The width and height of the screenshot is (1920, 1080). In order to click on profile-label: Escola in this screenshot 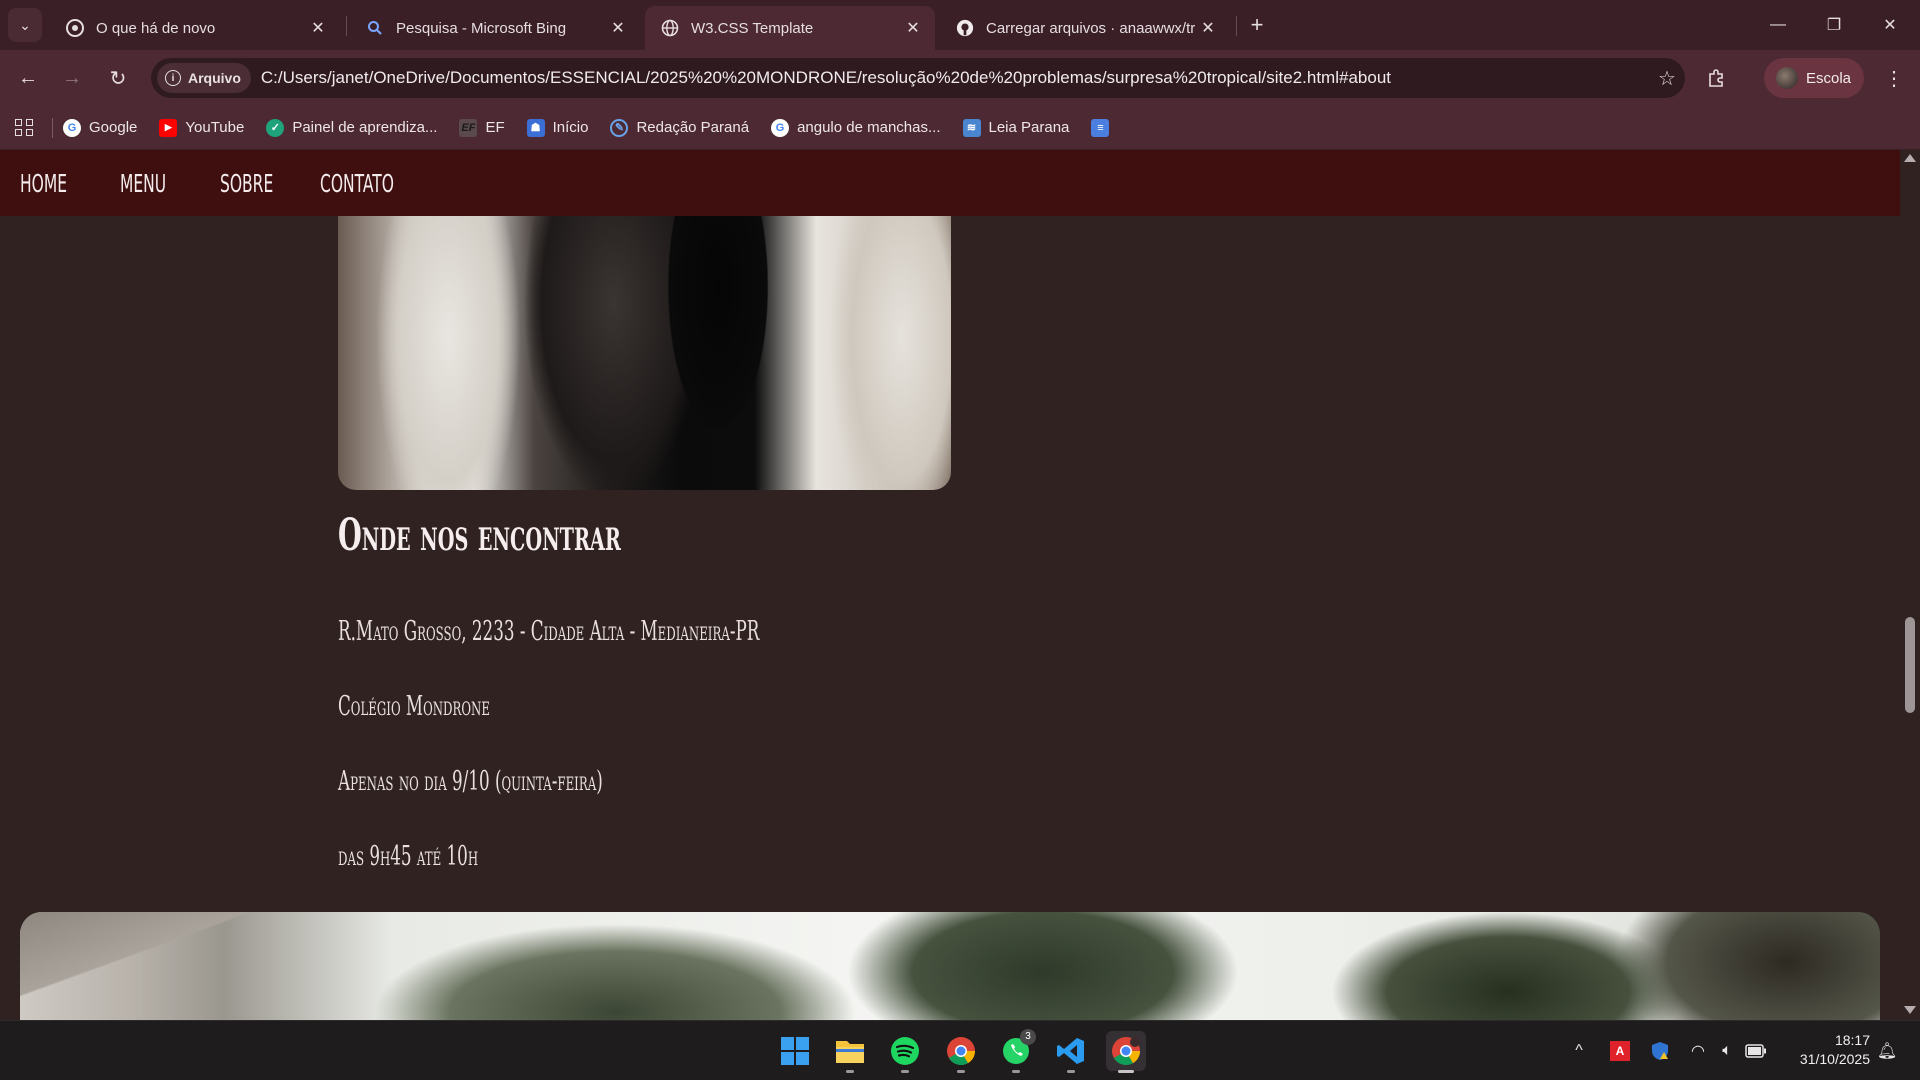, I will do `click(1829, 78)`.